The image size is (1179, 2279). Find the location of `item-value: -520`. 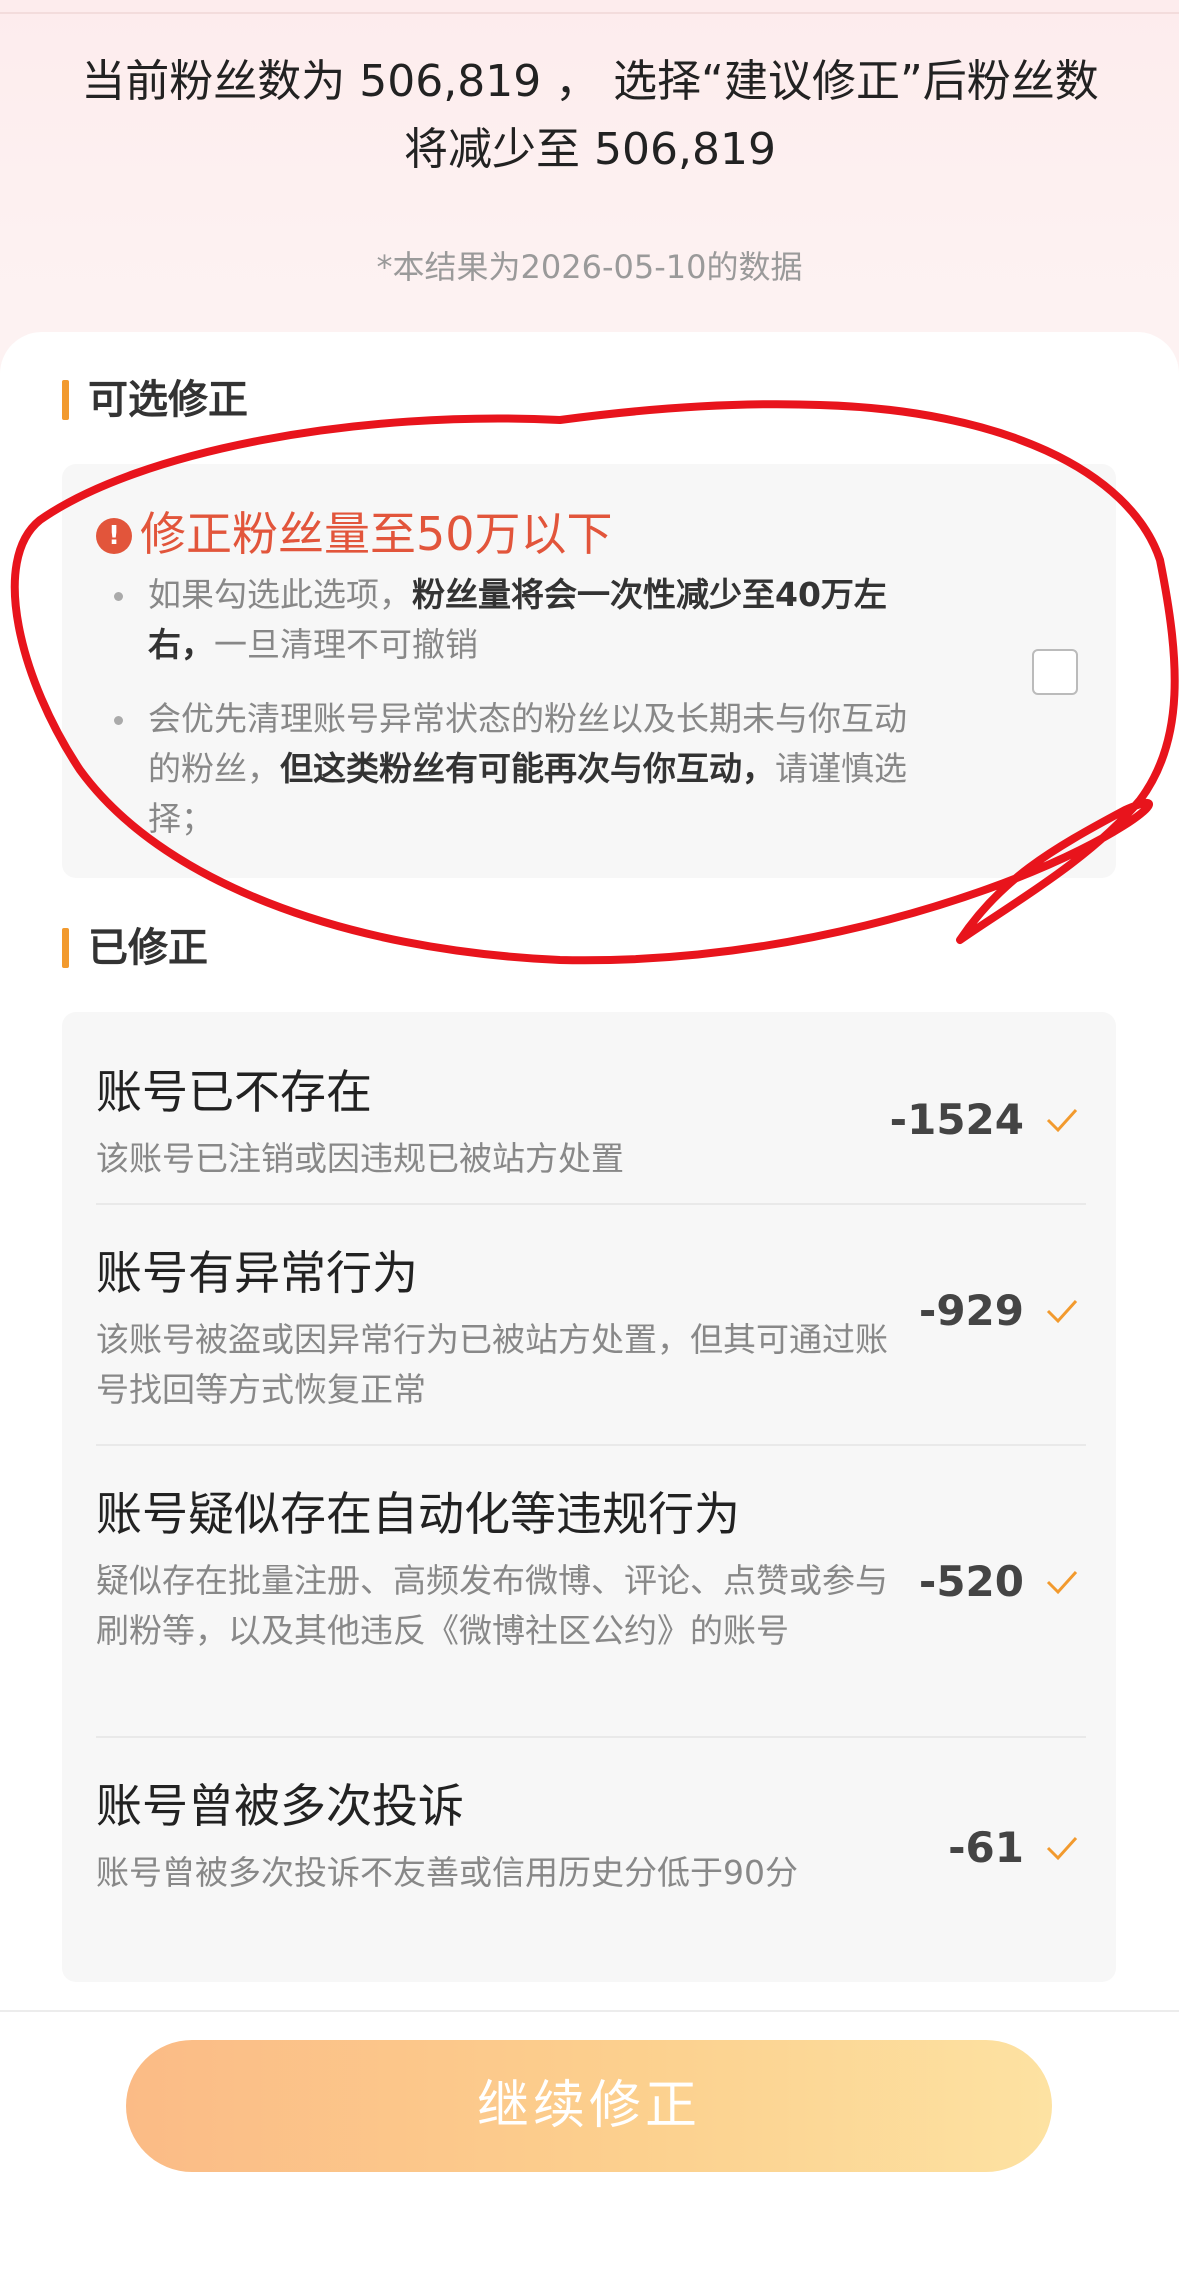

item-value: -520 is located at coordinates (971, 1581).